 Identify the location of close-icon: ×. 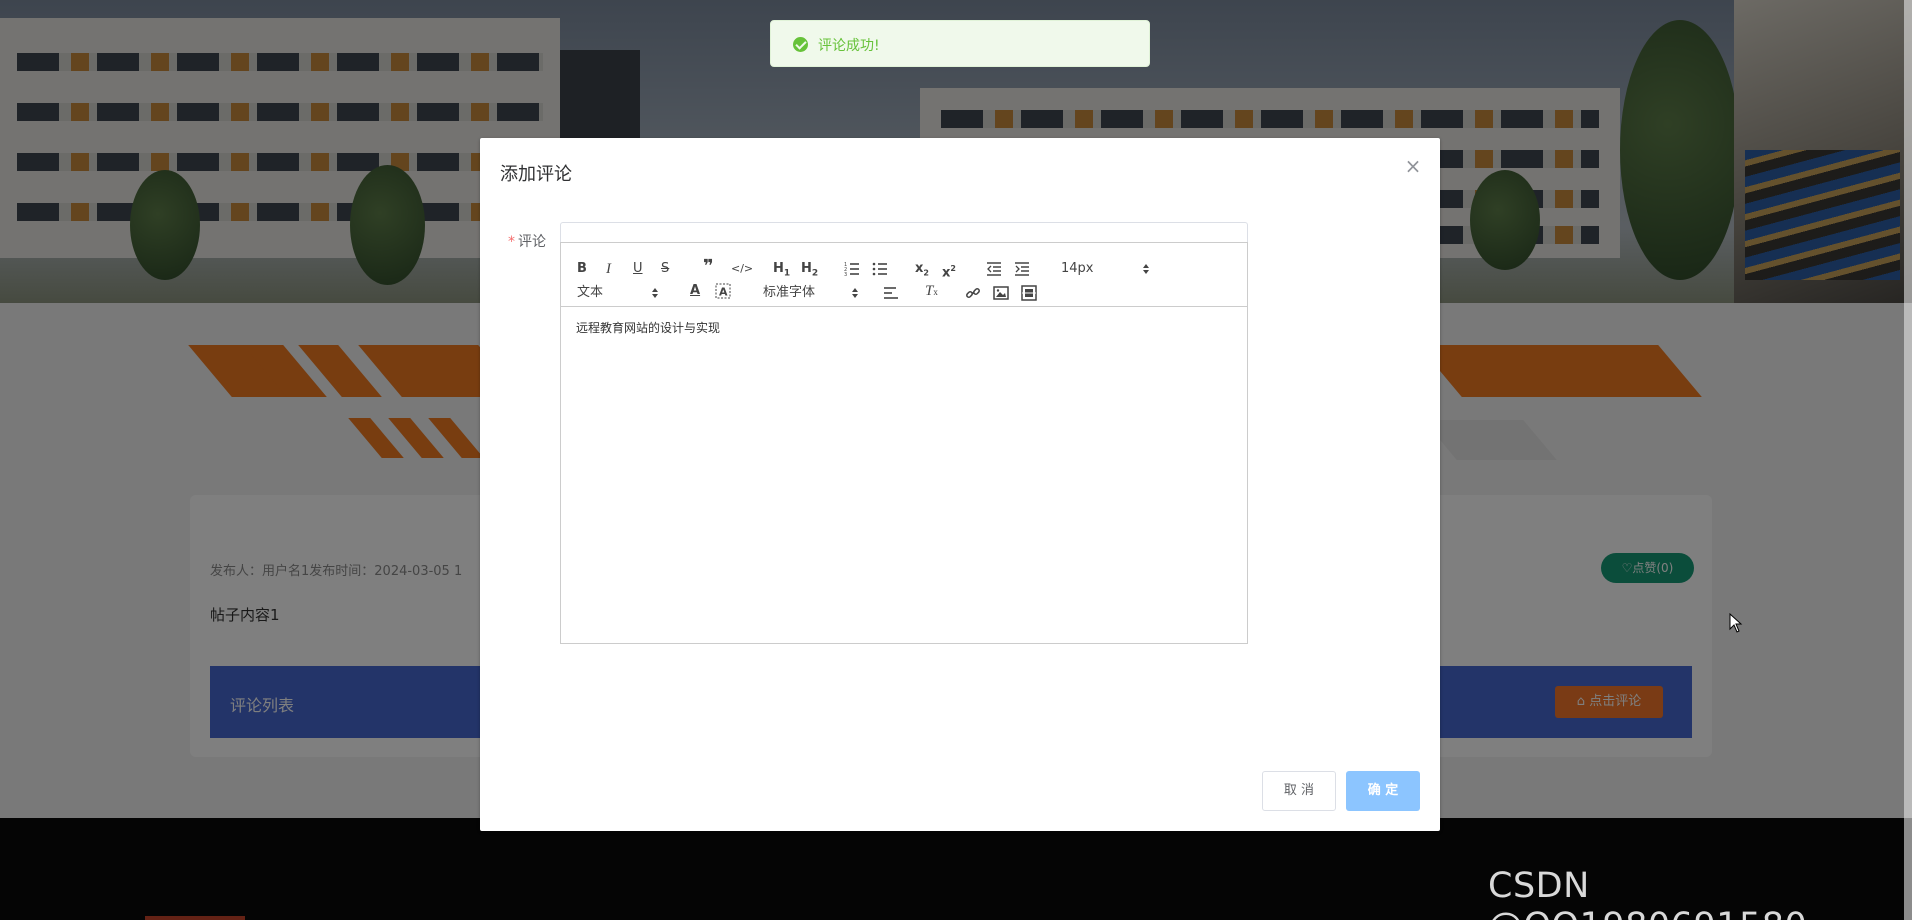
(1413, 166).